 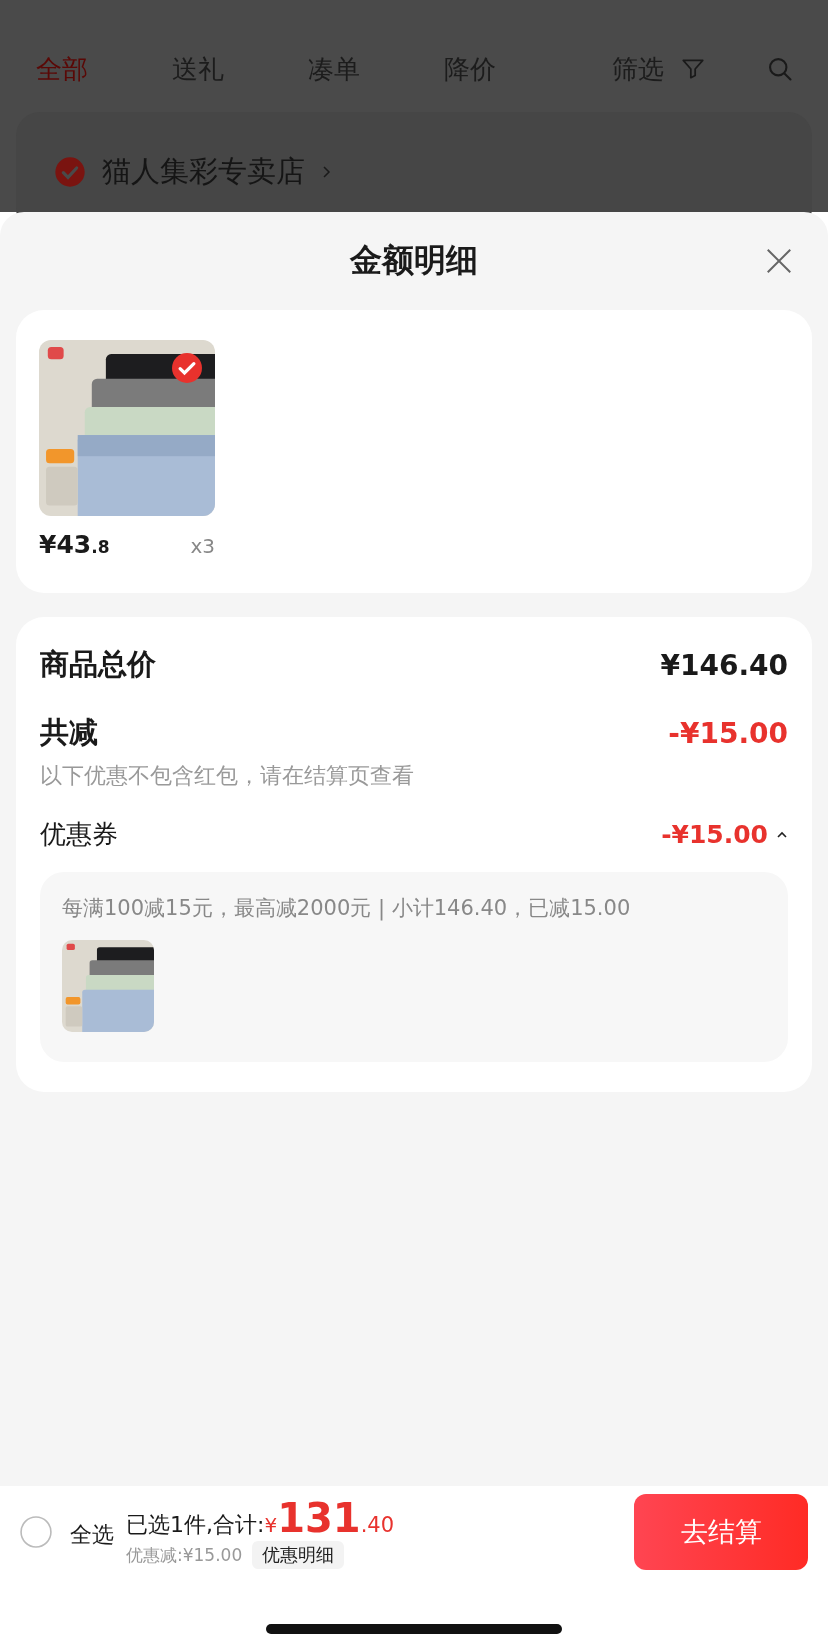 What do you see at coordinates (195, 1525) in the screenshot?
I see `selected-summary: 已选1件,合计:` at bounding box center [195, 1525].